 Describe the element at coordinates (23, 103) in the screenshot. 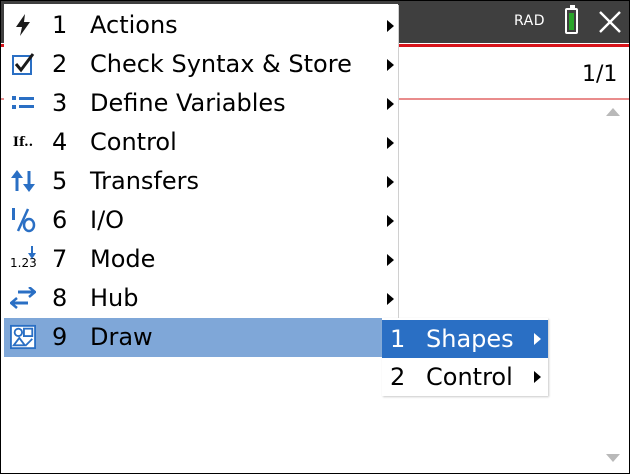

I see `define-variables-icon` at that location.